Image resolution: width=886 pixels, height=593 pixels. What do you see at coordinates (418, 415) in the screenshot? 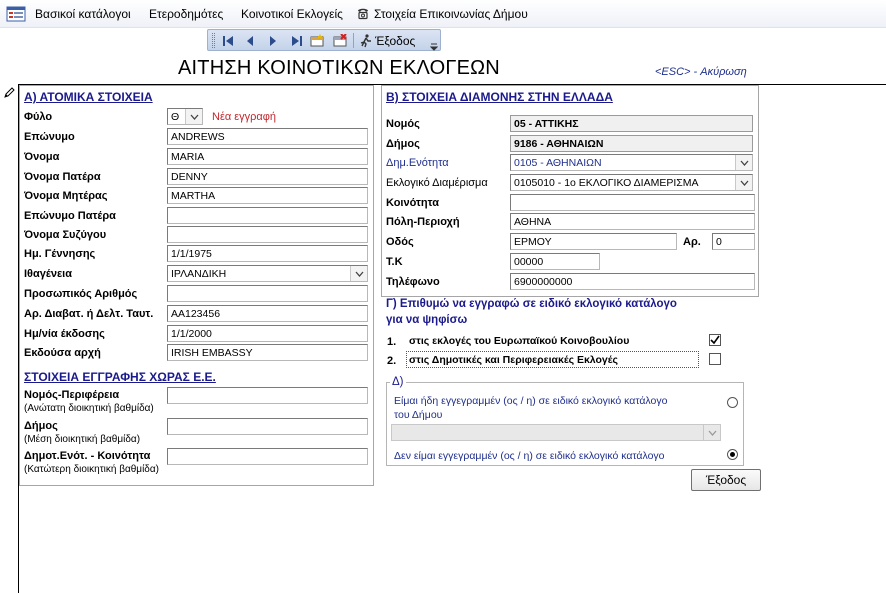
I see `registered-option-line2: του Δήμου` at bounding box center [418, 415].